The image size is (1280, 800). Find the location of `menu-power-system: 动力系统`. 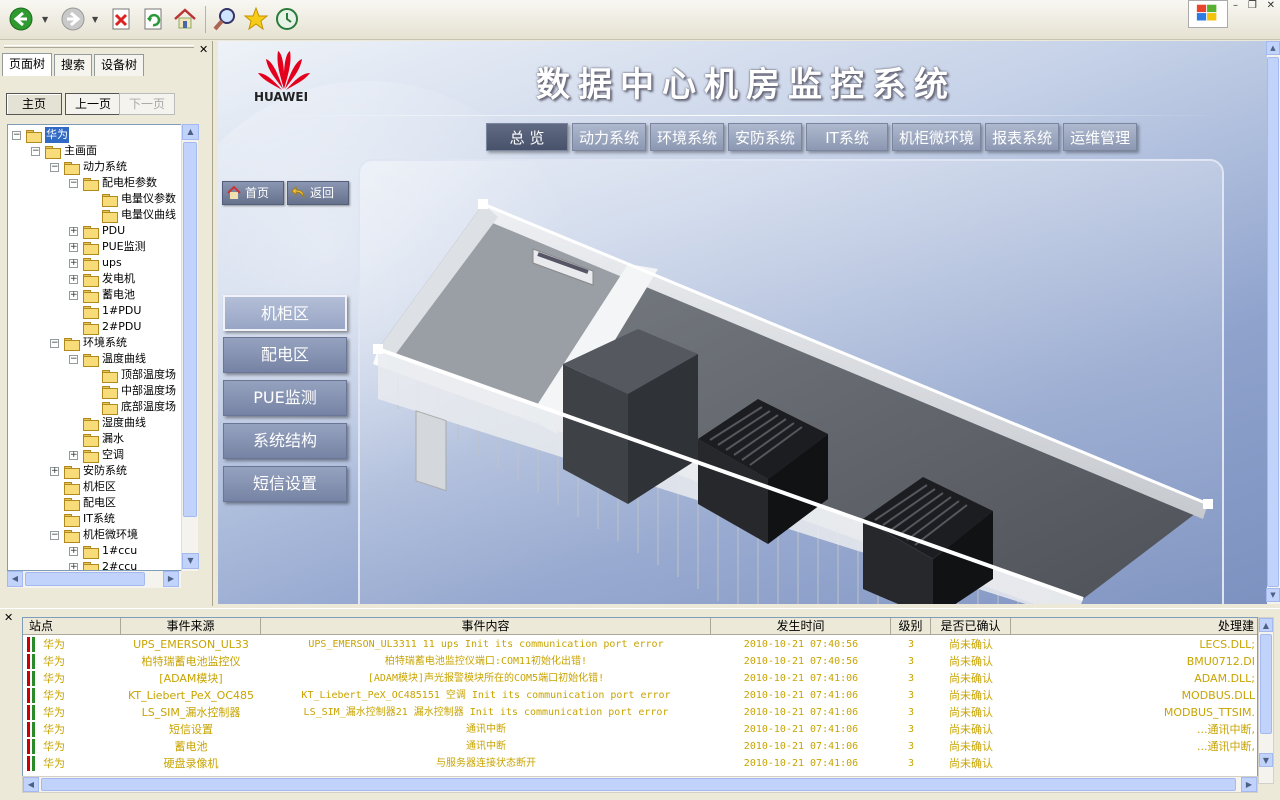

menu-power-system: 动力系统 is located at coordinates (609, 137).